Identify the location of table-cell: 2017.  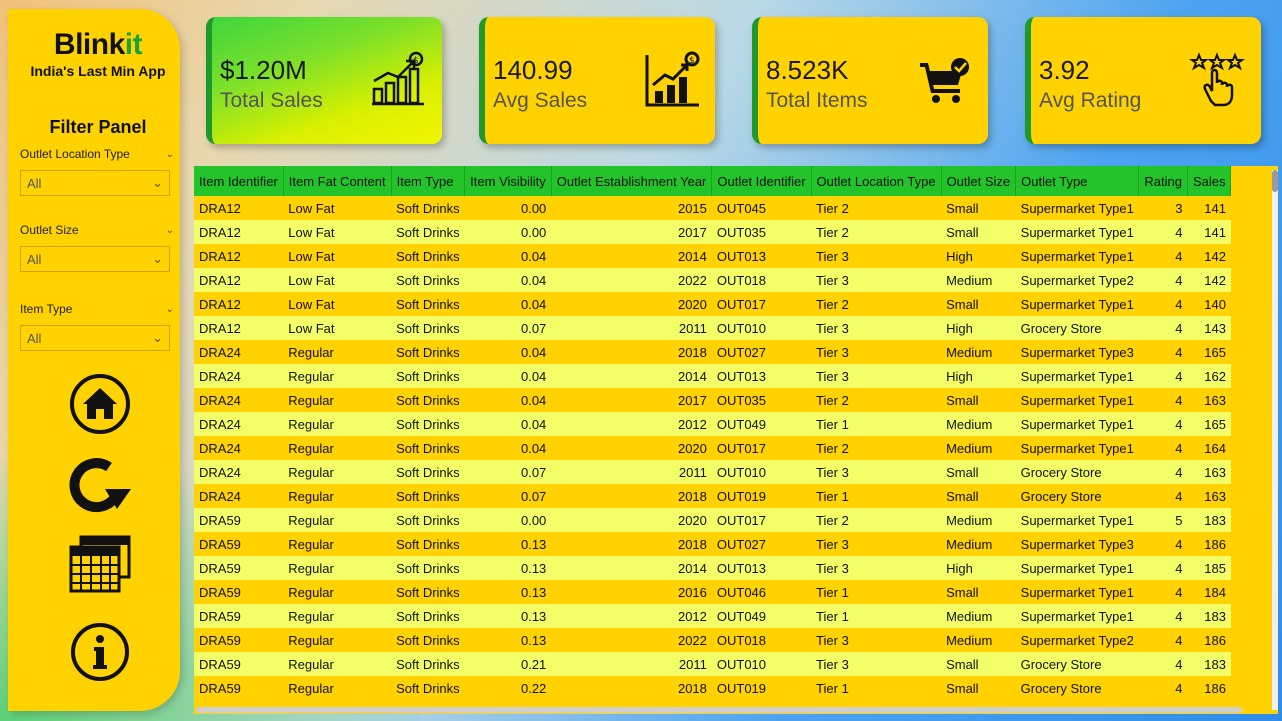
(631, 232).